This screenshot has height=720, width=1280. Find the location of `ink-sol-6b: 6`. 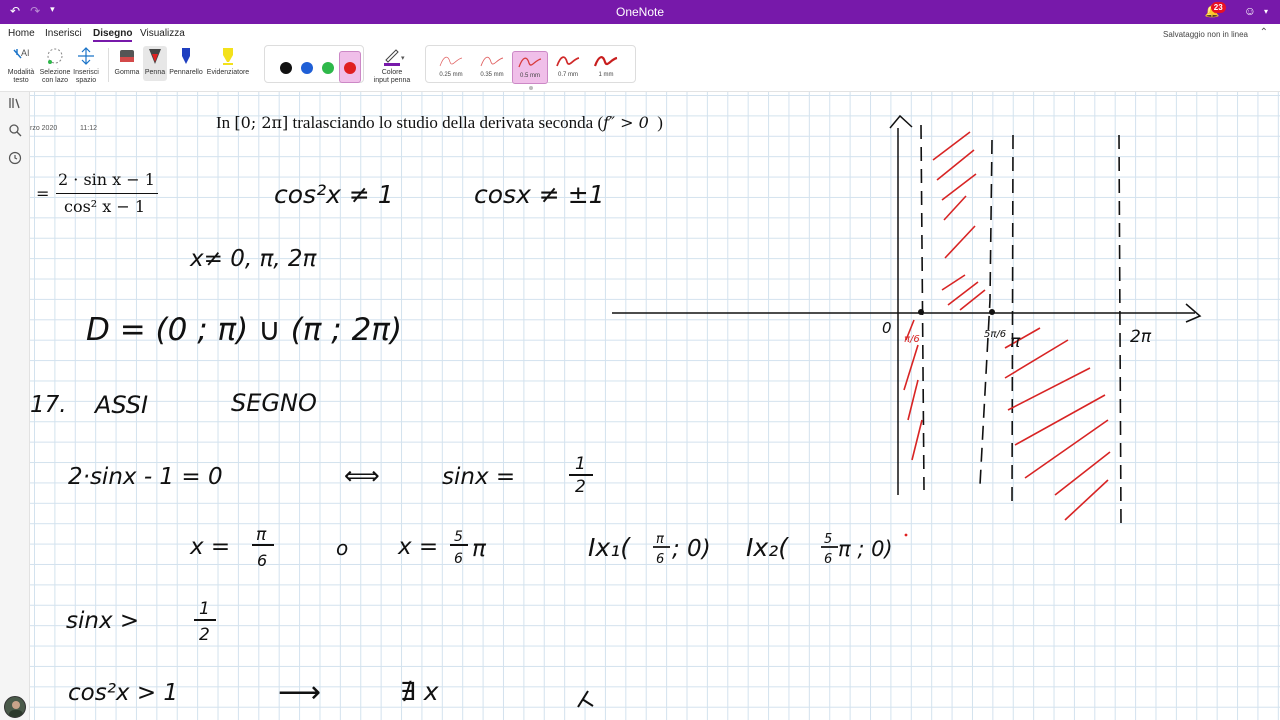

ink-sol-6b: 6 is located at coordinates (458, 559).